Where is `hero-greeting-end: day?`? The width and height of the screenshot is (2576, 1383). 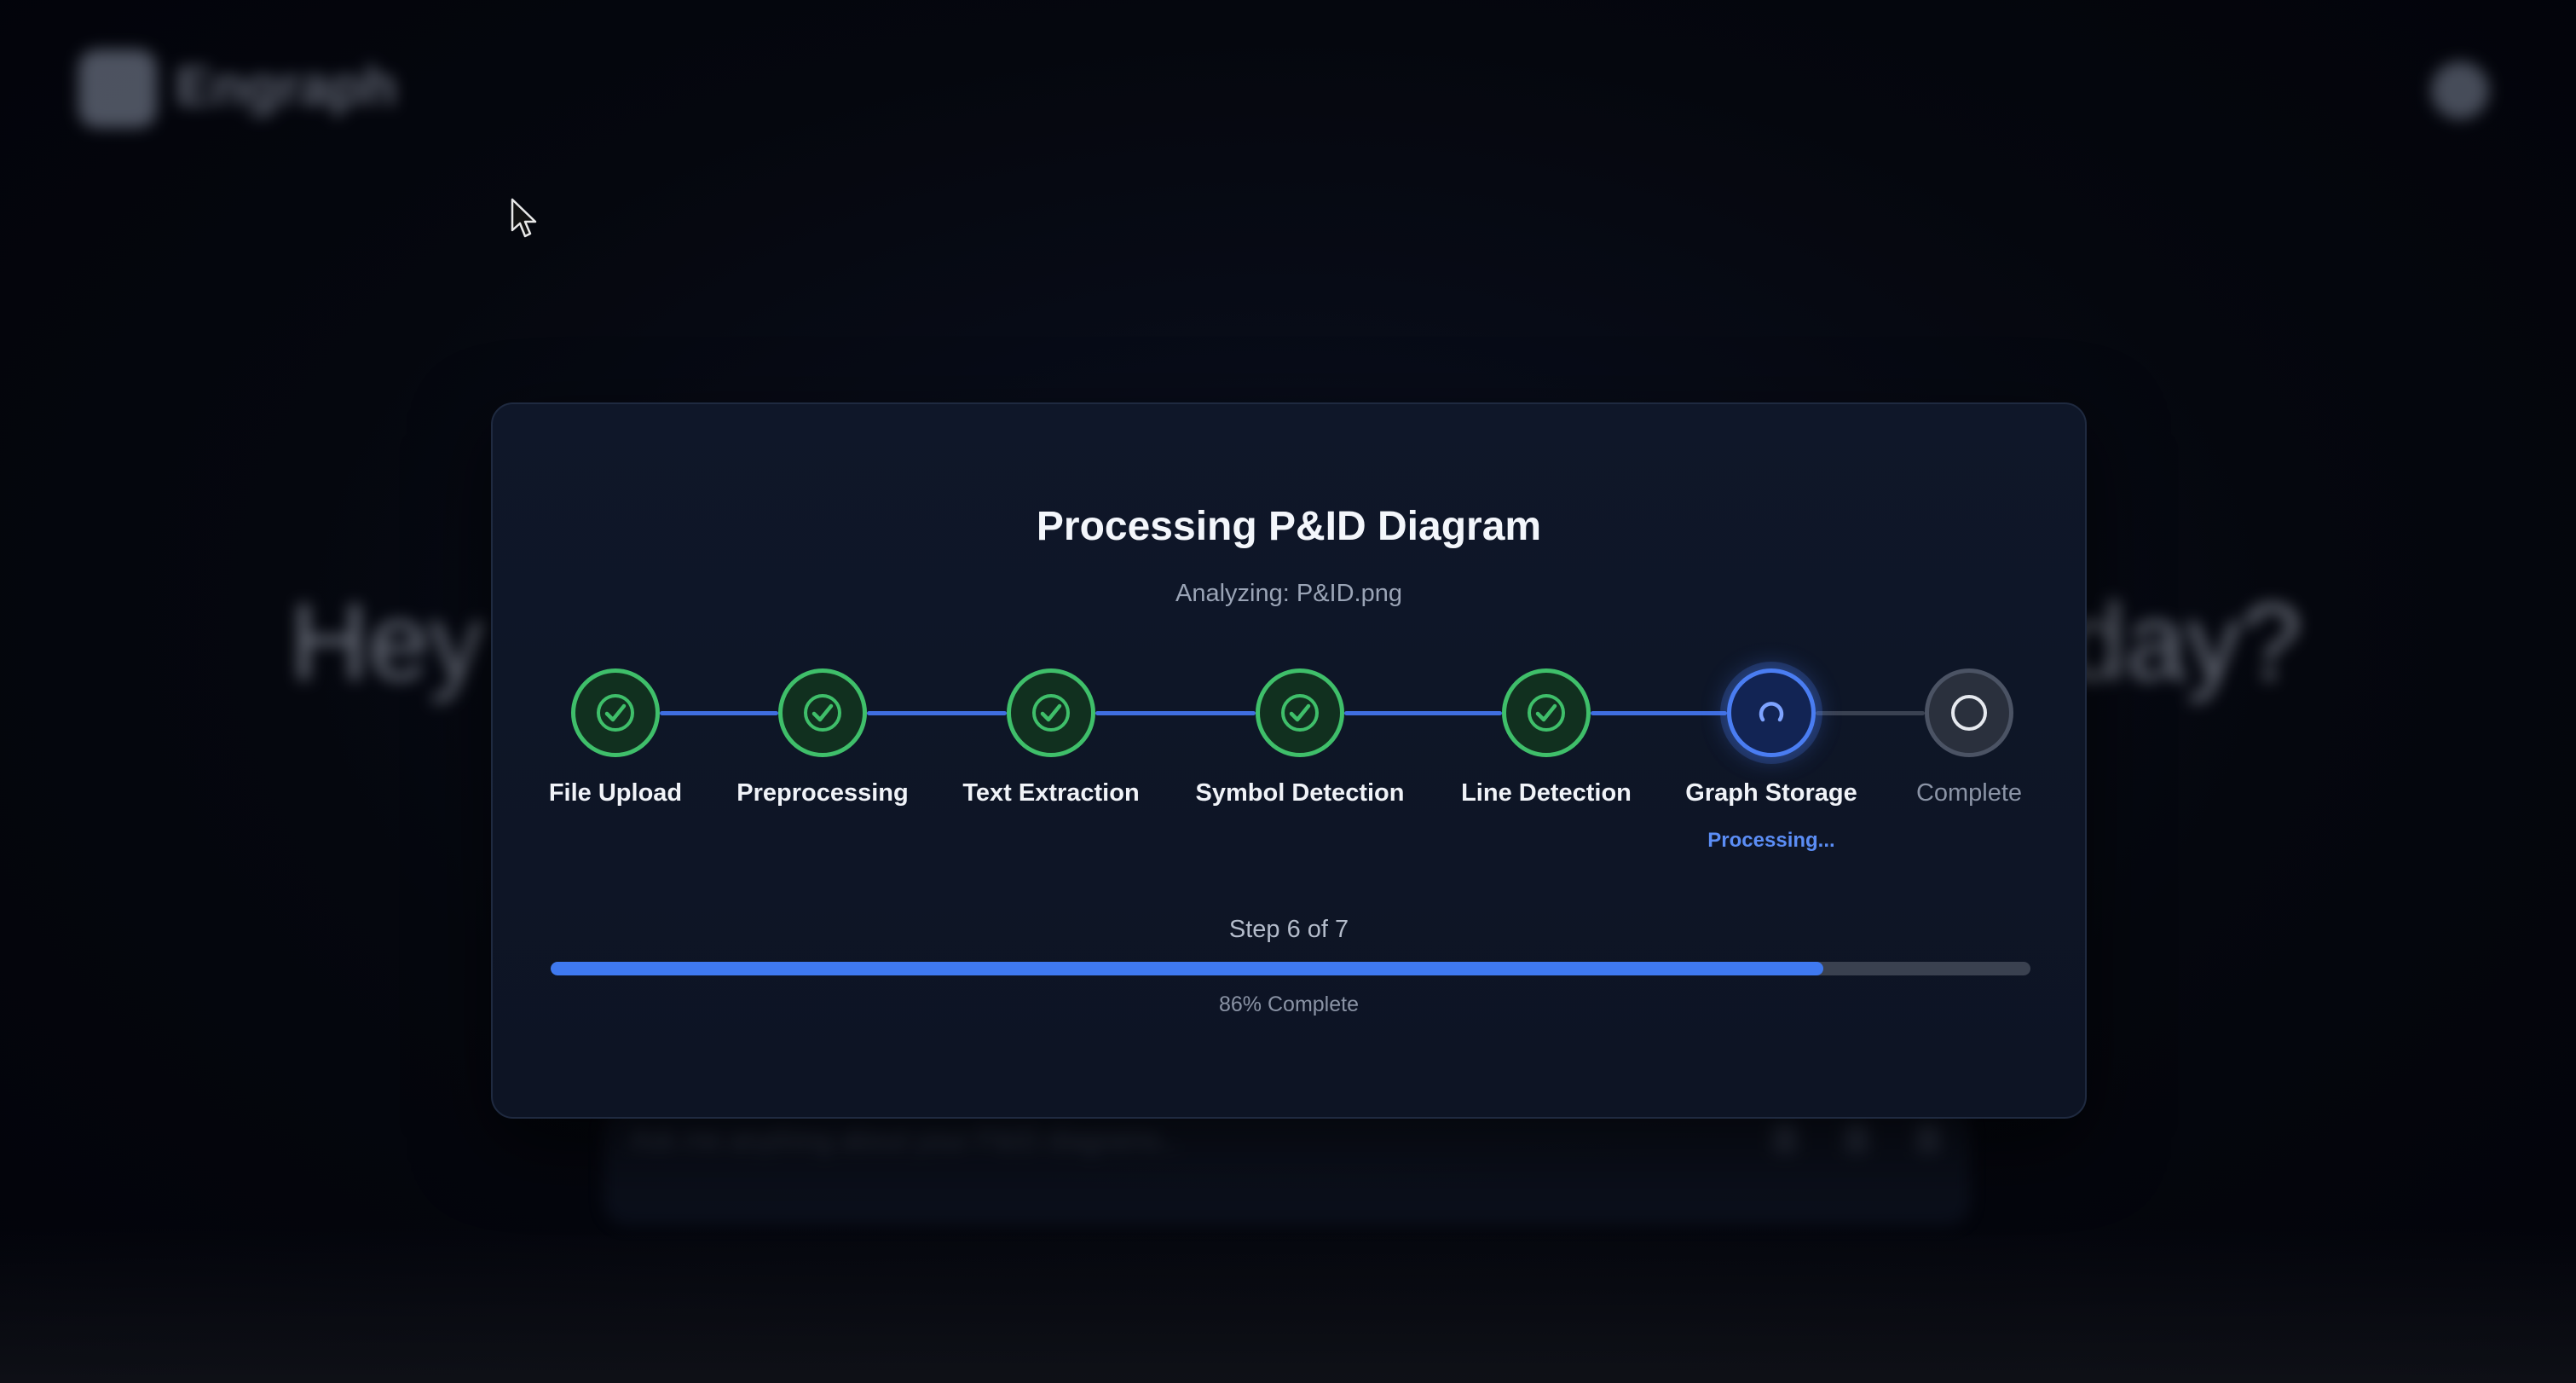
hero-greeting-end: day? is located at coordinates (2183, 642).